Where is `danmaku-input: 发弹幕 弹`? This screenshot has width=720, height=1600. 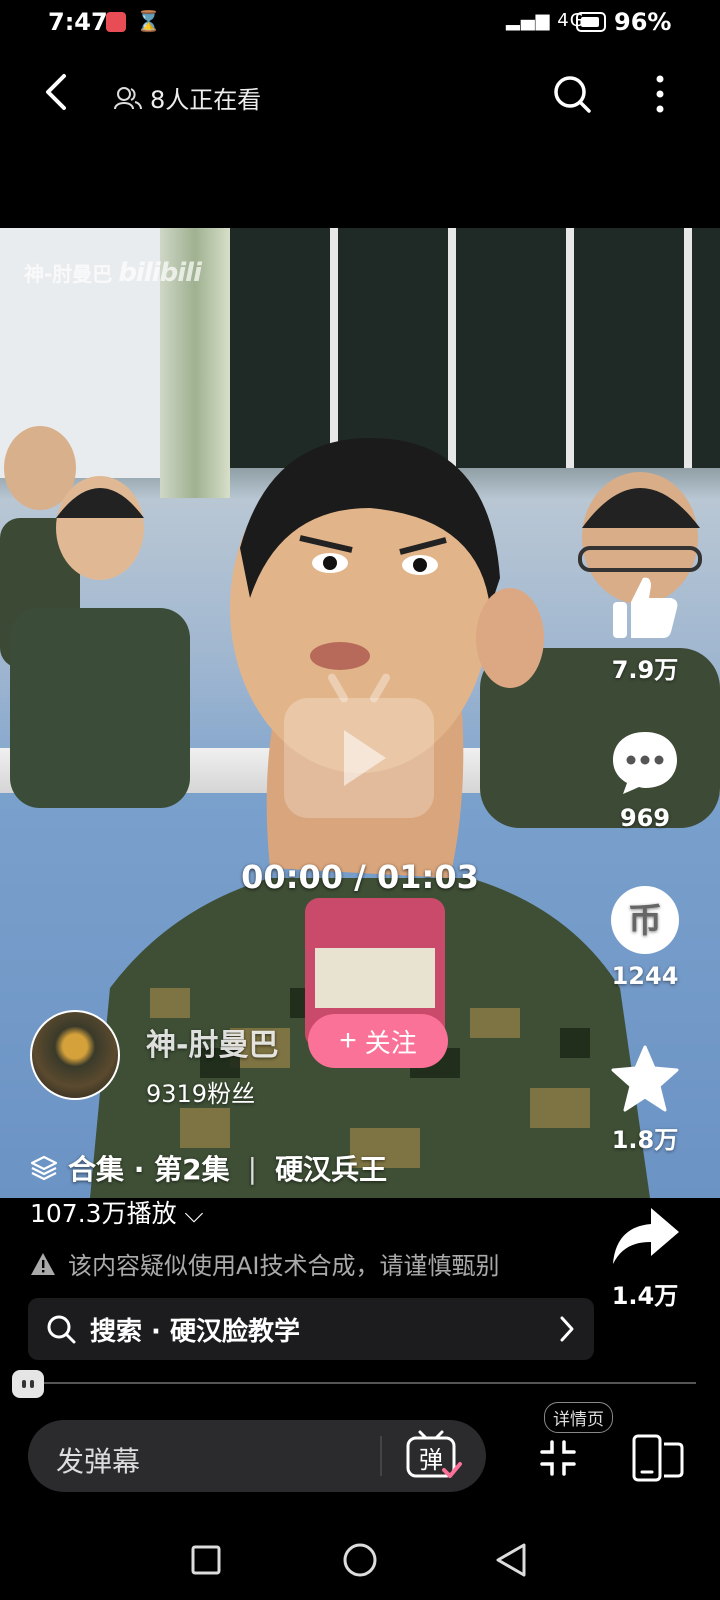
danmaku-input: 发弹幕 弹 is located at coordinates (257, 1456).